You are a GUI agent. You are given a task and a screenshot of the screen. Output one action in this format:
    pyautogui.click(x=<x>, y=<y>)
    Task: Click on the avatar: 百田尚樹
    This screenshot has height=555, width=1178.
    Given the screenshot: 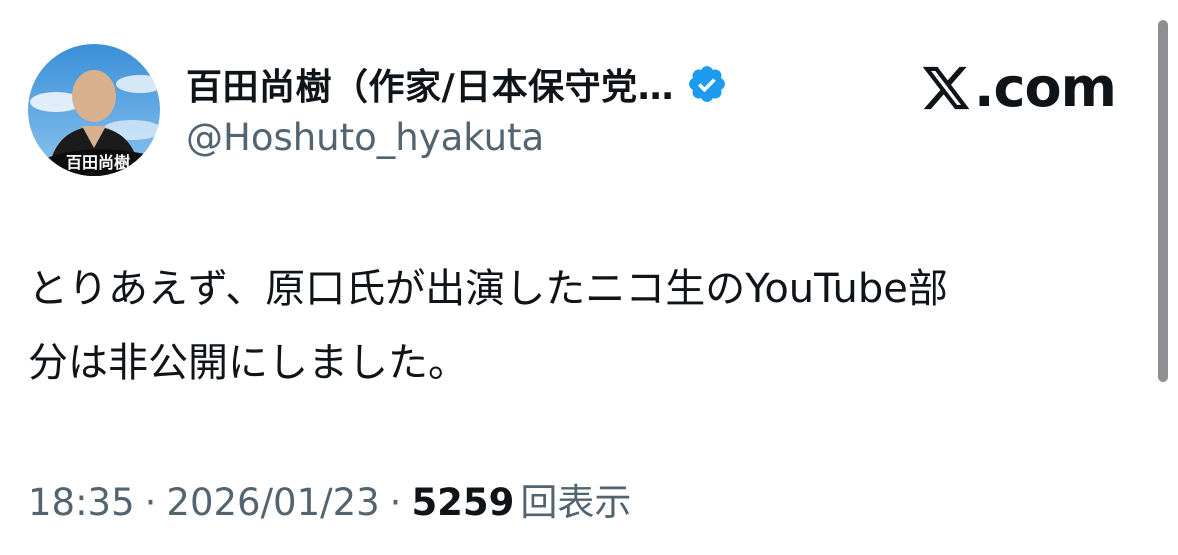 What is the action you would take?
    pyautogui.click(x=94, y=110)
    